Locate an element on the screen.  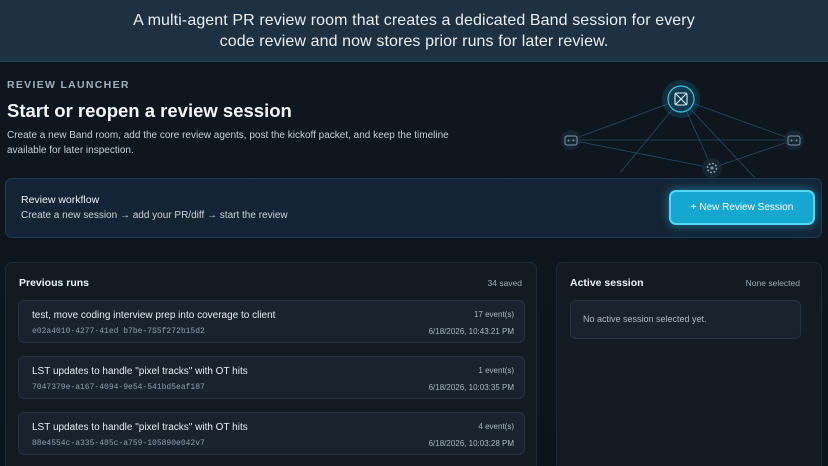
page-title: Start or reopen a review session is located at coordinates (149, 110).